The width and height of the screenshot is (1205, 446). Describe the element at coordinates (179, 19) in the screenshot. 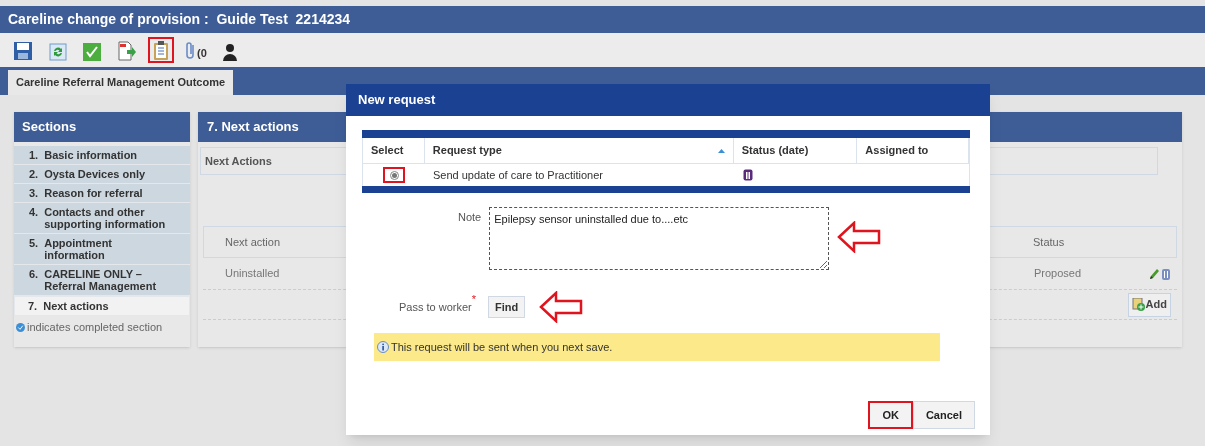

I see `window-title: Careline change of provision : Guide Test 2214234` at that location.